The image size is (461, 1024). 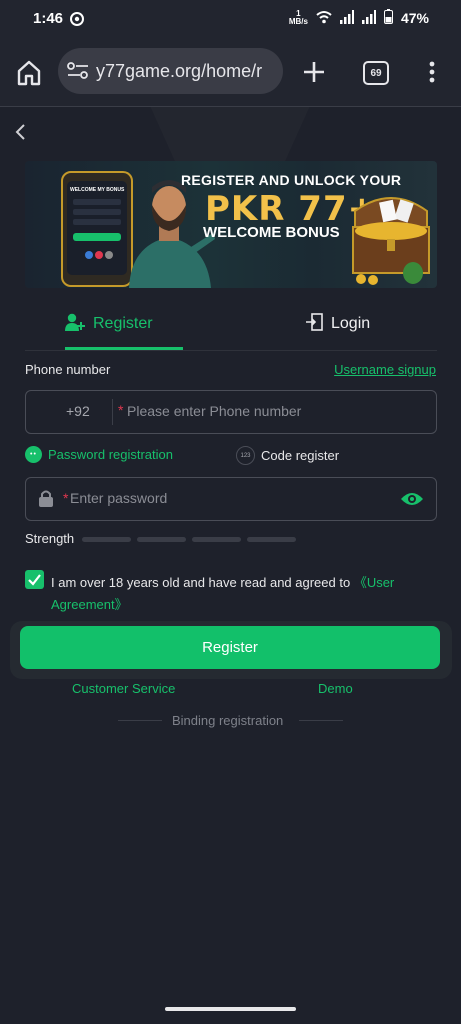 I want to click on demo-link: Demo, so click(x=335, y=688).